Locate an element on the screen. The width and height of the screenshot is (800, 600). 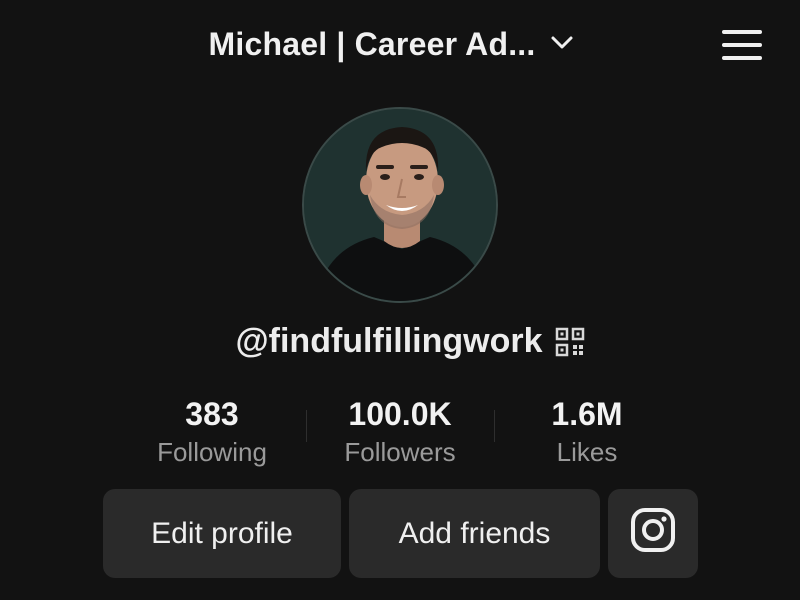
stat-likes: 1.6M Likes is located at coordinates (587, 430).